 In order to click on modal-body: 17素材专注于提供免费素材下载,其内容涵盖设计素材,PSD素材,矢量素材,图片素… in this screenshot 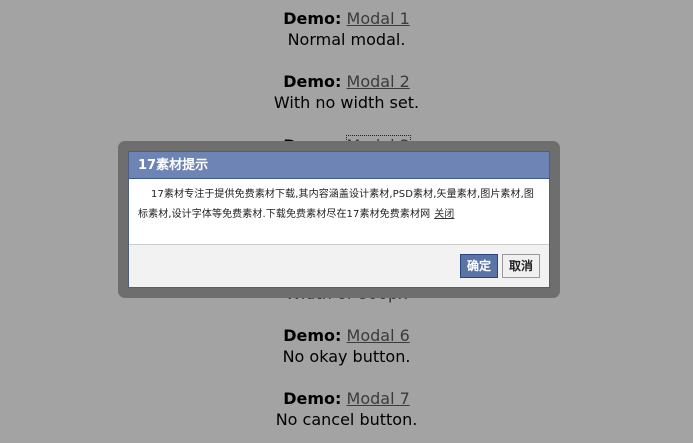, I will do `click(339, 211)`.